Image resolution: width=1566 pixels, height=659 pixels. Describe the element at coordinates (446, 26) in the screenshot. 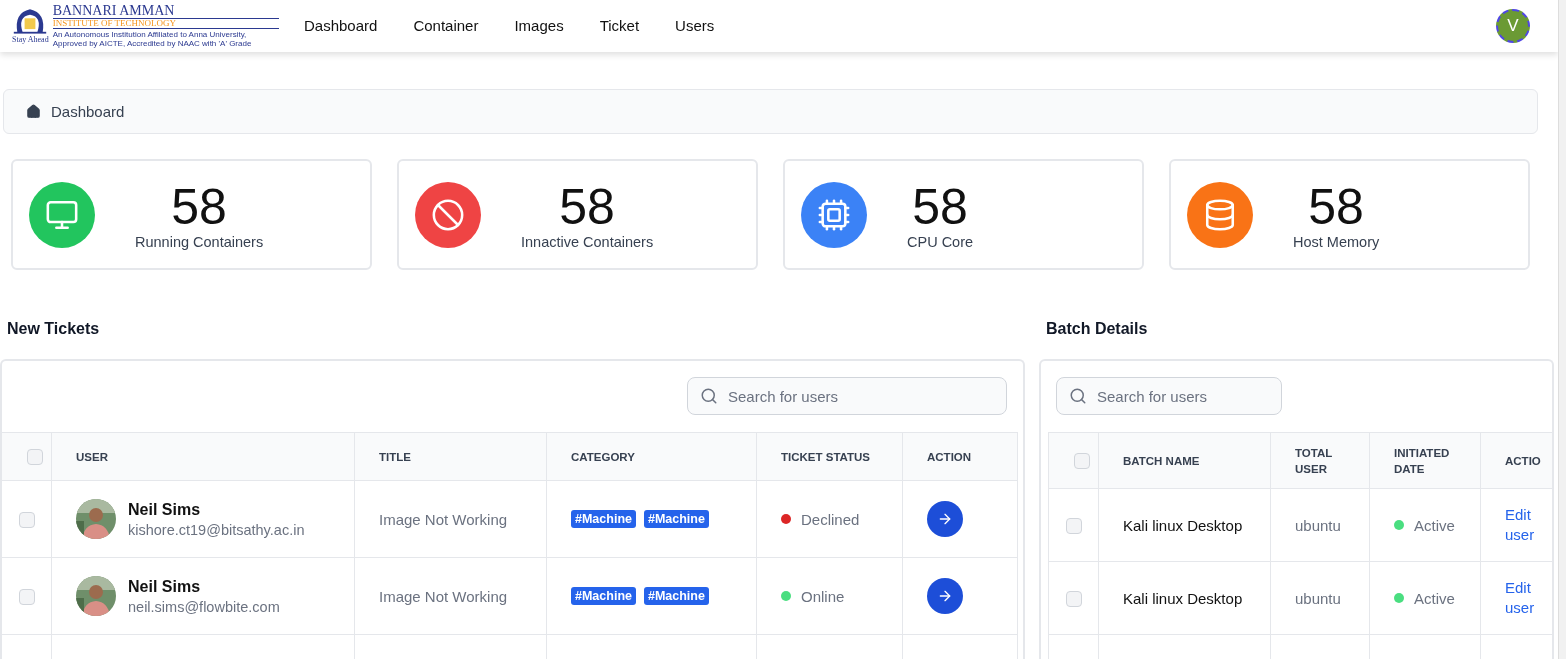

I see `nav-link: Container` at that location.